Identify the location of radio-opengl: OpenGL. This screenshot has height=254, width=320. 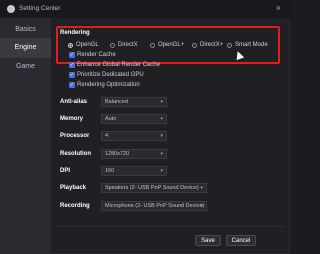
(83, 45).